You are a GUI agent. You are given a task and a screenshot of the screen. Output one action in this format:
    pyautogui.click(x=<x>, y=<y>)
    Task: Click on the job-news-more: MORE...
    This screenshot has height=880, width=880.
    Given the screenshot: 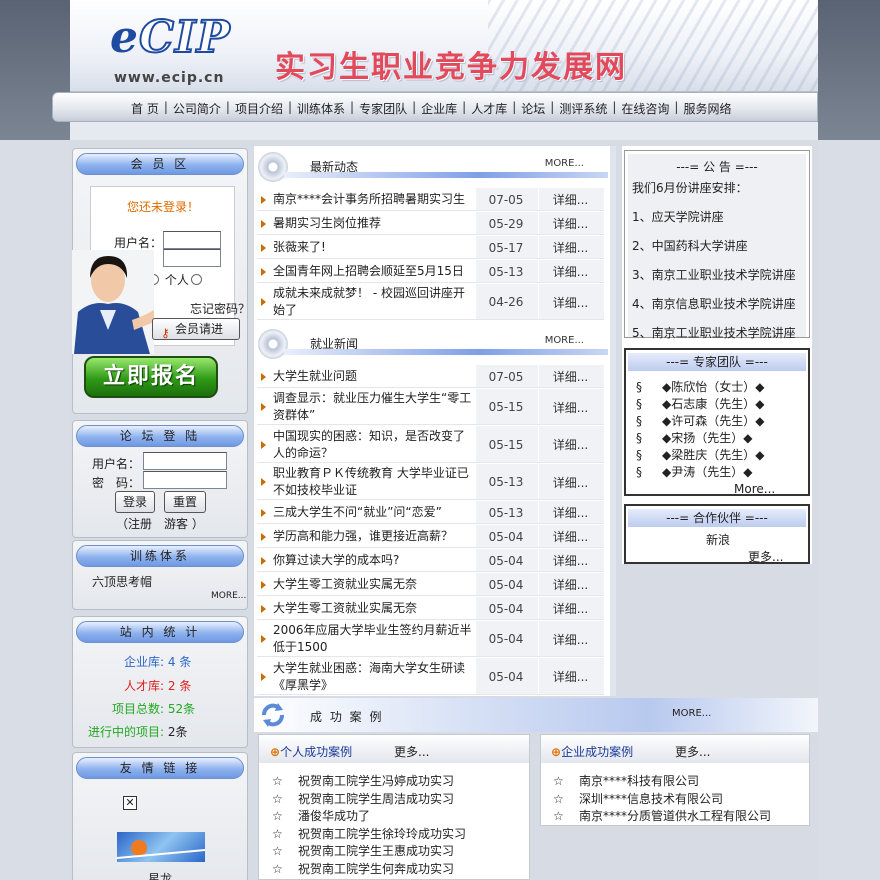 What is the action you would take?
    pyautogui.click(x=564, y=340)
    